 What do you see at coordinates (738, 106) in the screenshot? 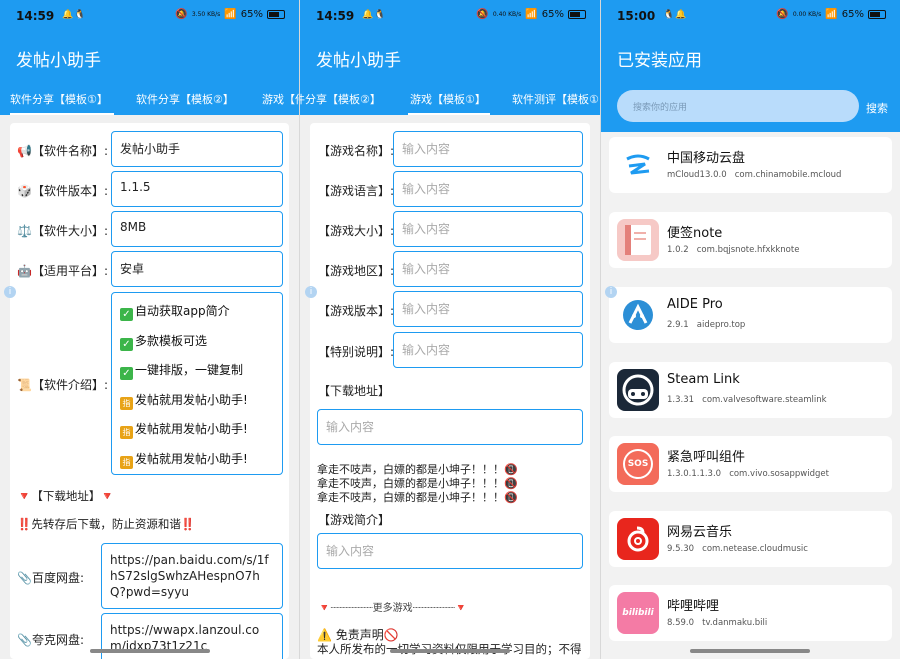
I see `search-input: 搜索你的应用` at bounding box center [738, 106].